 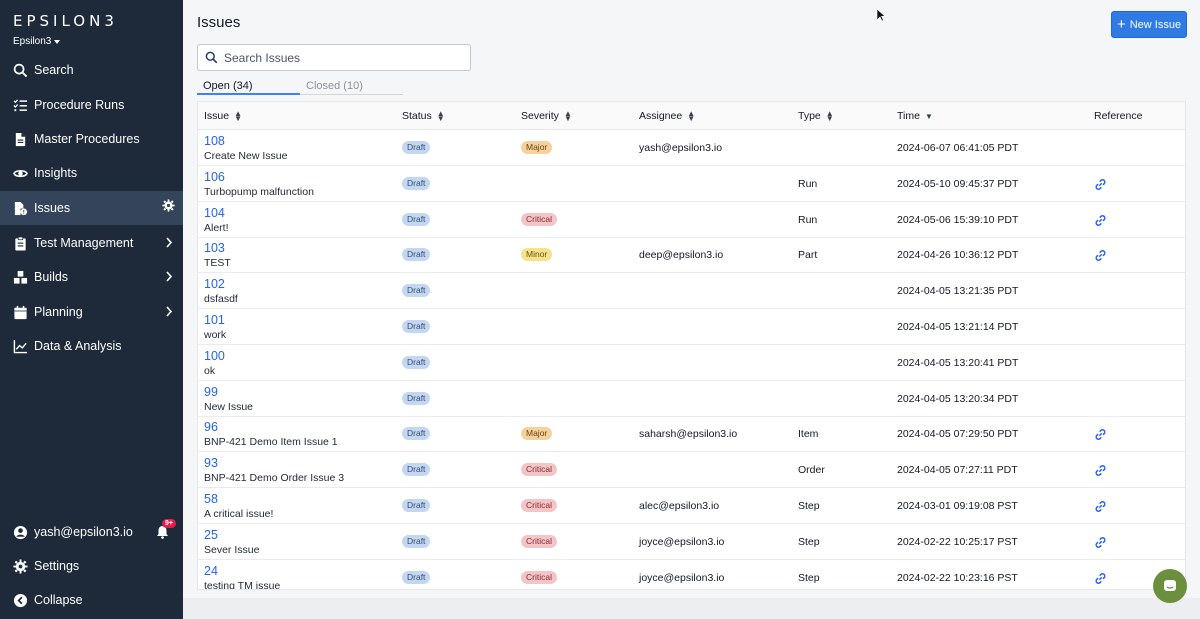 What do you see at coordinates (423, 116) in the screenshot?
I see `column-header-status: Status ▲ ▼` at bounding box center [423, 116].